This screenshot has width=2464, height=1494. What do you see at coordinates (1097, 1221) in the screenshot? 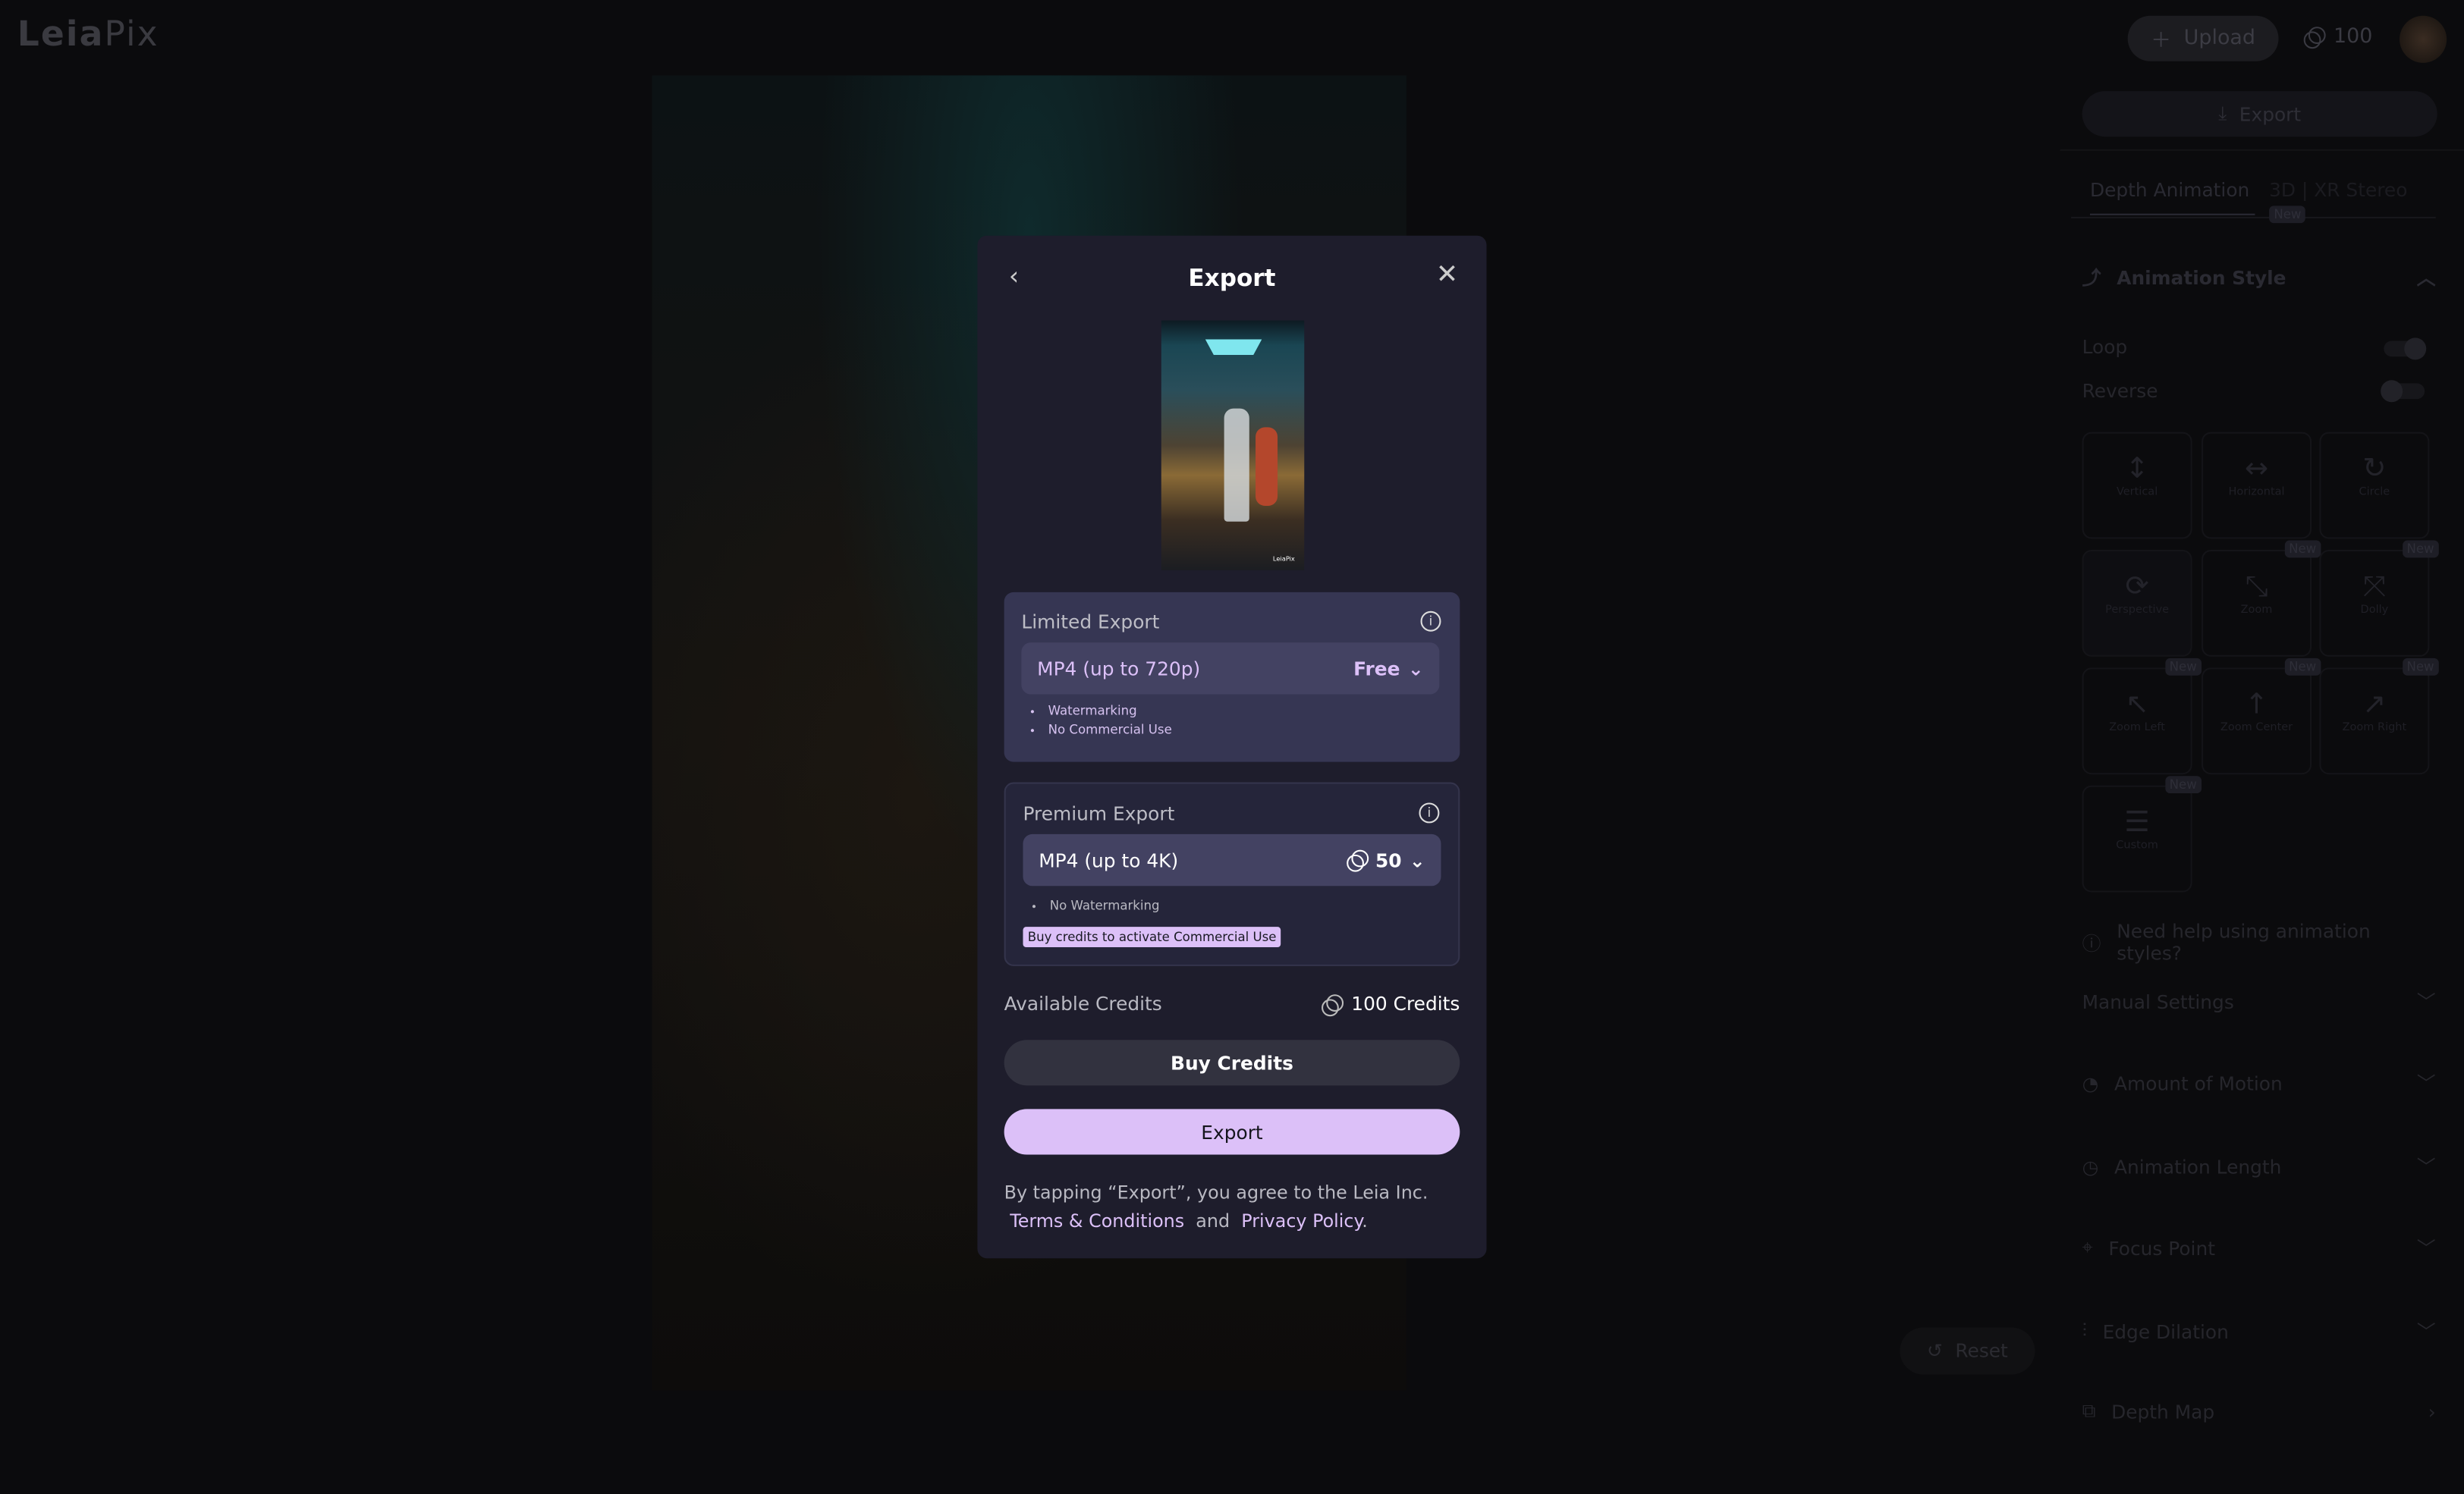
I see `terms-link: Terms & Conditions` at bounding box center [1097, 1221].